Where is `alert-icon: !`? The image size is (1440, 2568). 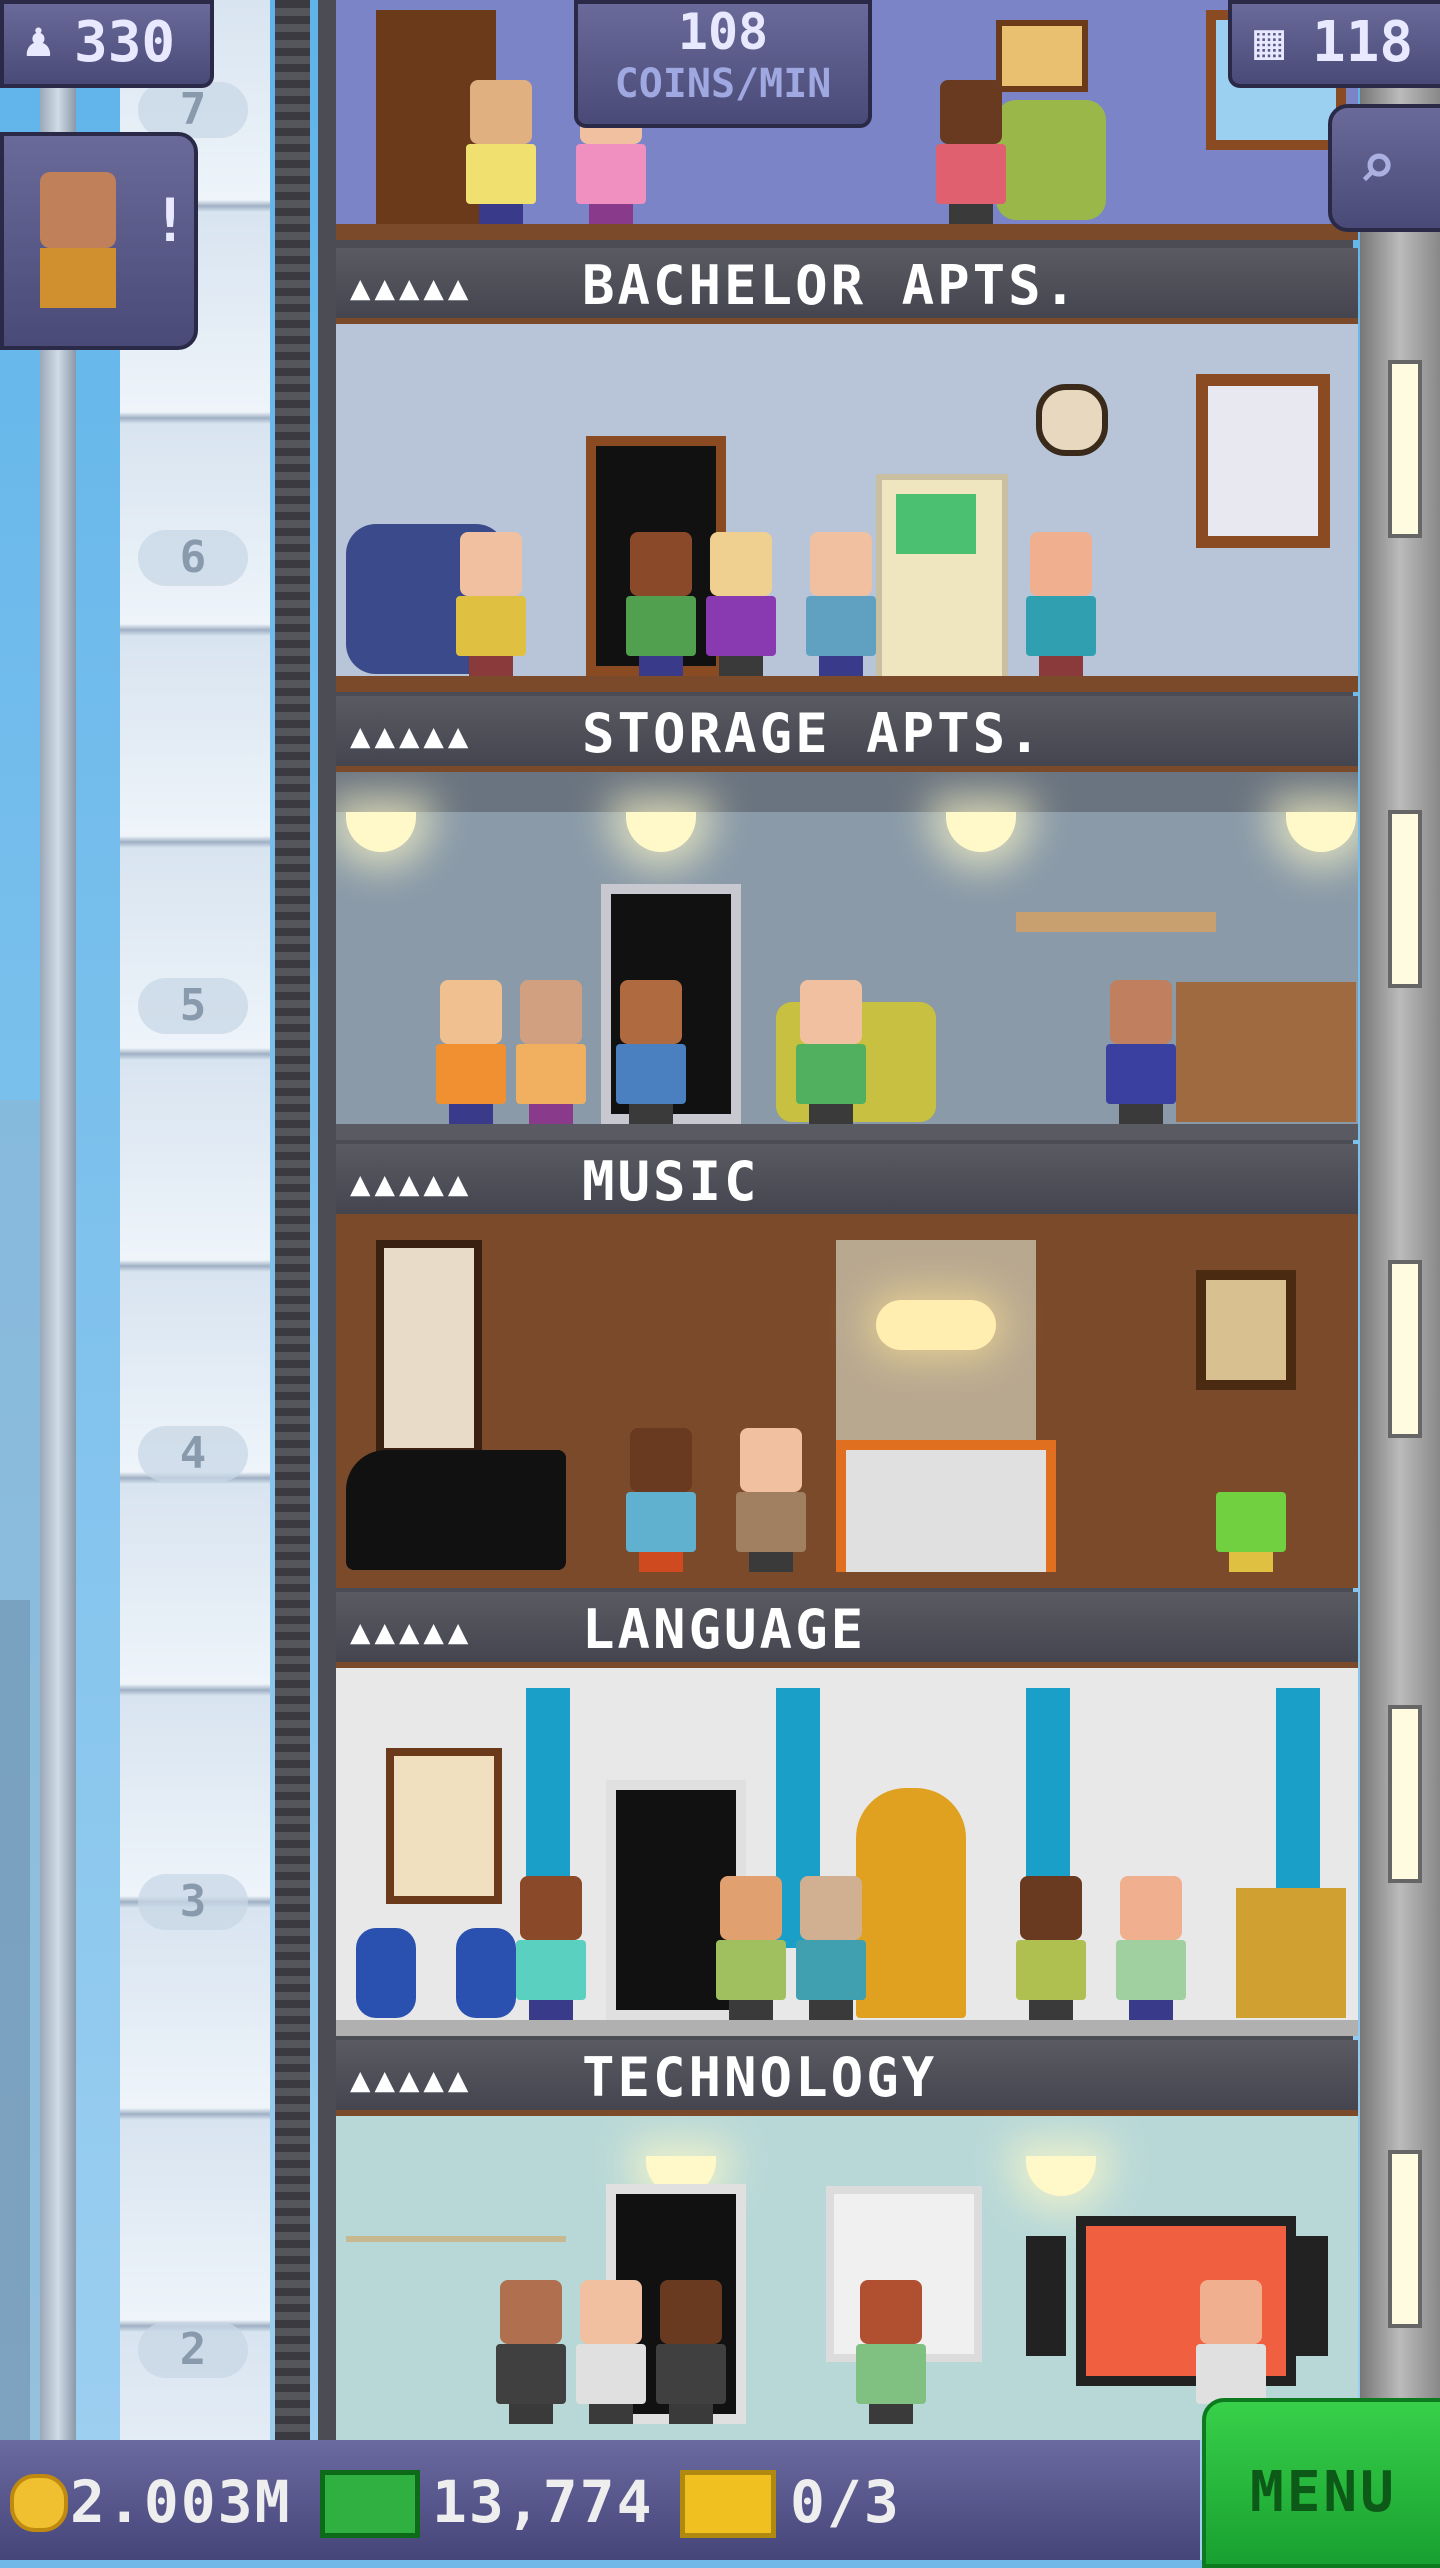
alert-icon: ! is located at coordinates (170, 221).